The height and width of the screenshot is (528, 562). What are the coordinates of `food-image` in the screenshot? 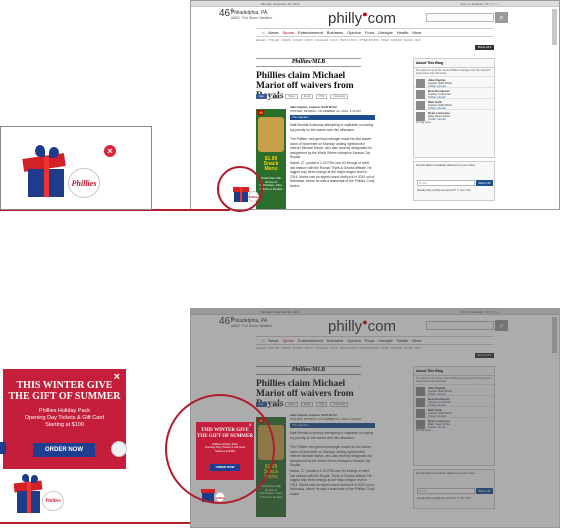 It's located at (271, 134).